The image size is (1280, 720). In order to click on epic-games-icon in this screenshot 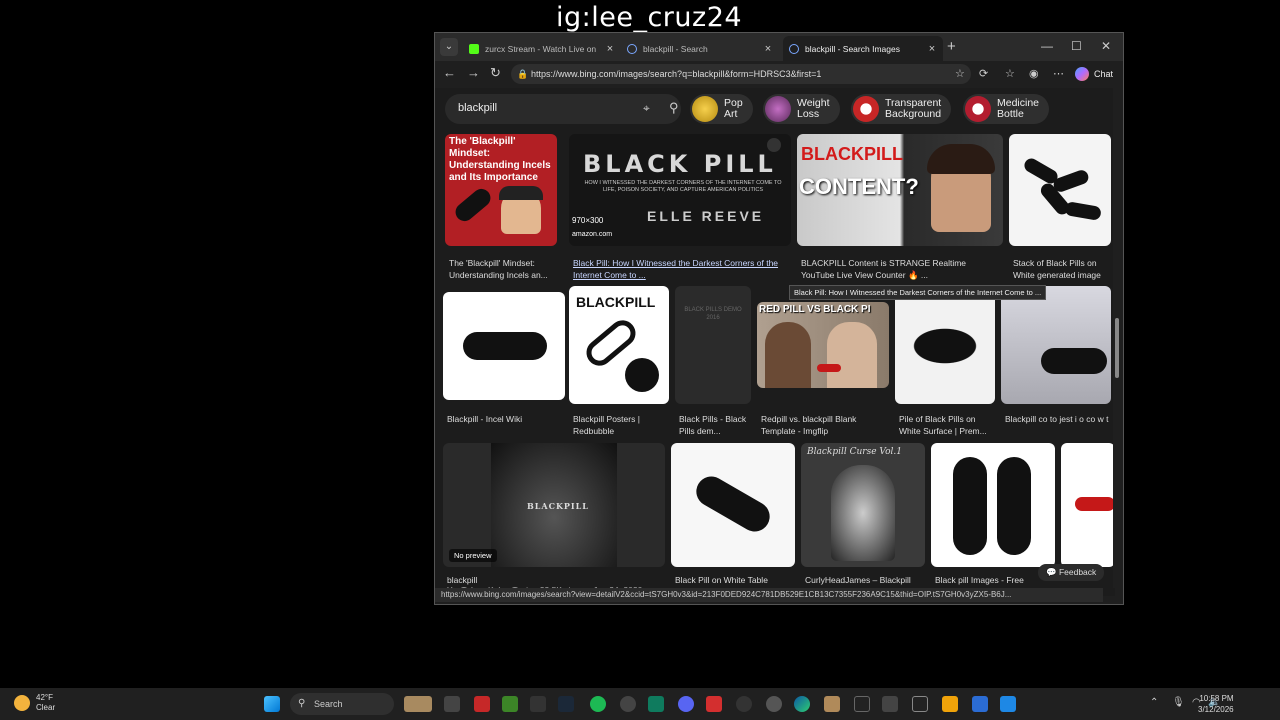, I will do `click(538, 704)`.